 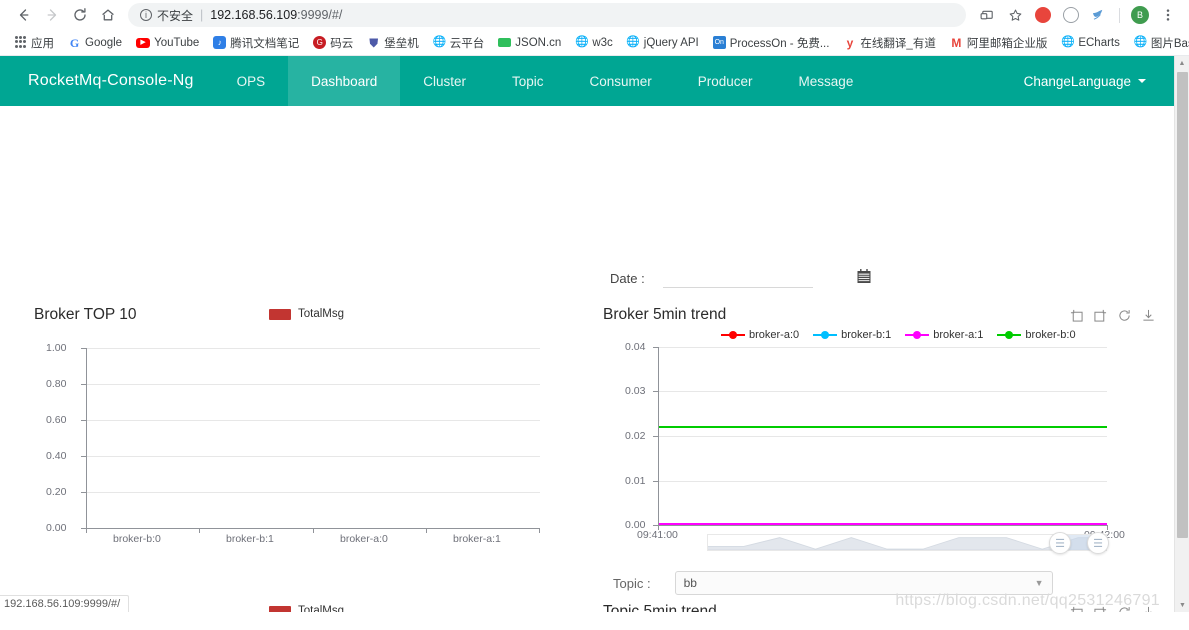 I want to click on bookmark-item-jquery-api: 🌐 jQuery API, so click(x=663, y=43).